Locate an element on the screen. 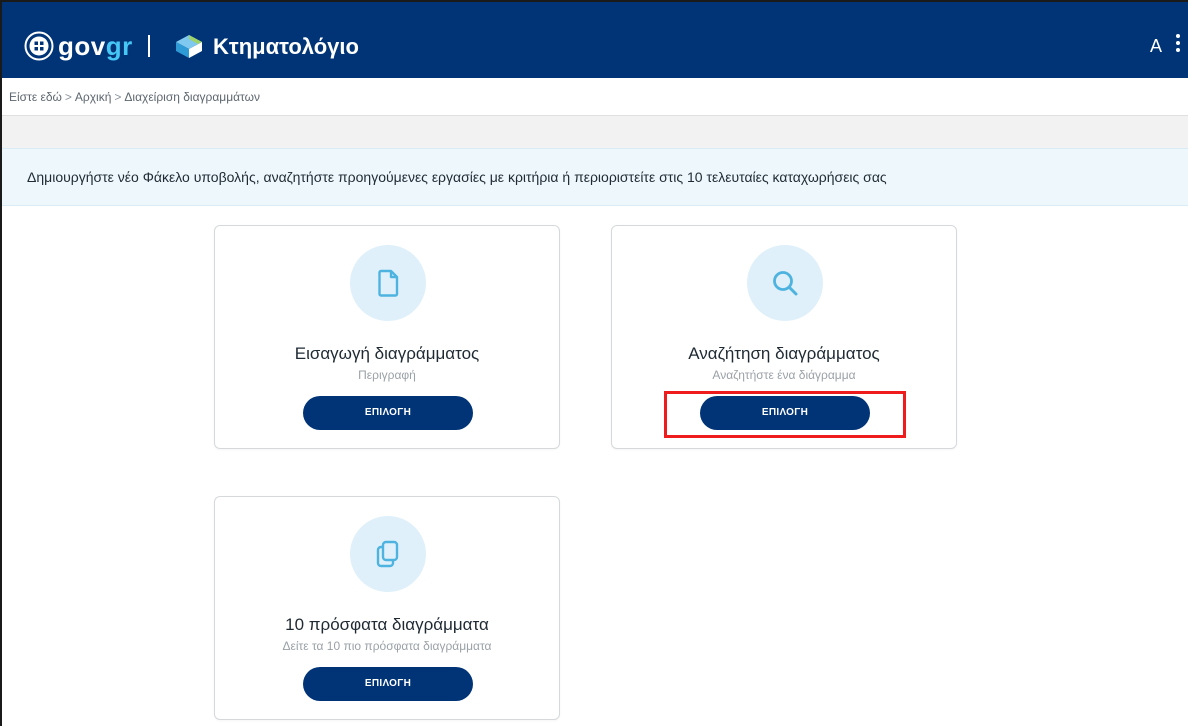  ktimatologio-logo-icon is located at coordinates (189, 46).